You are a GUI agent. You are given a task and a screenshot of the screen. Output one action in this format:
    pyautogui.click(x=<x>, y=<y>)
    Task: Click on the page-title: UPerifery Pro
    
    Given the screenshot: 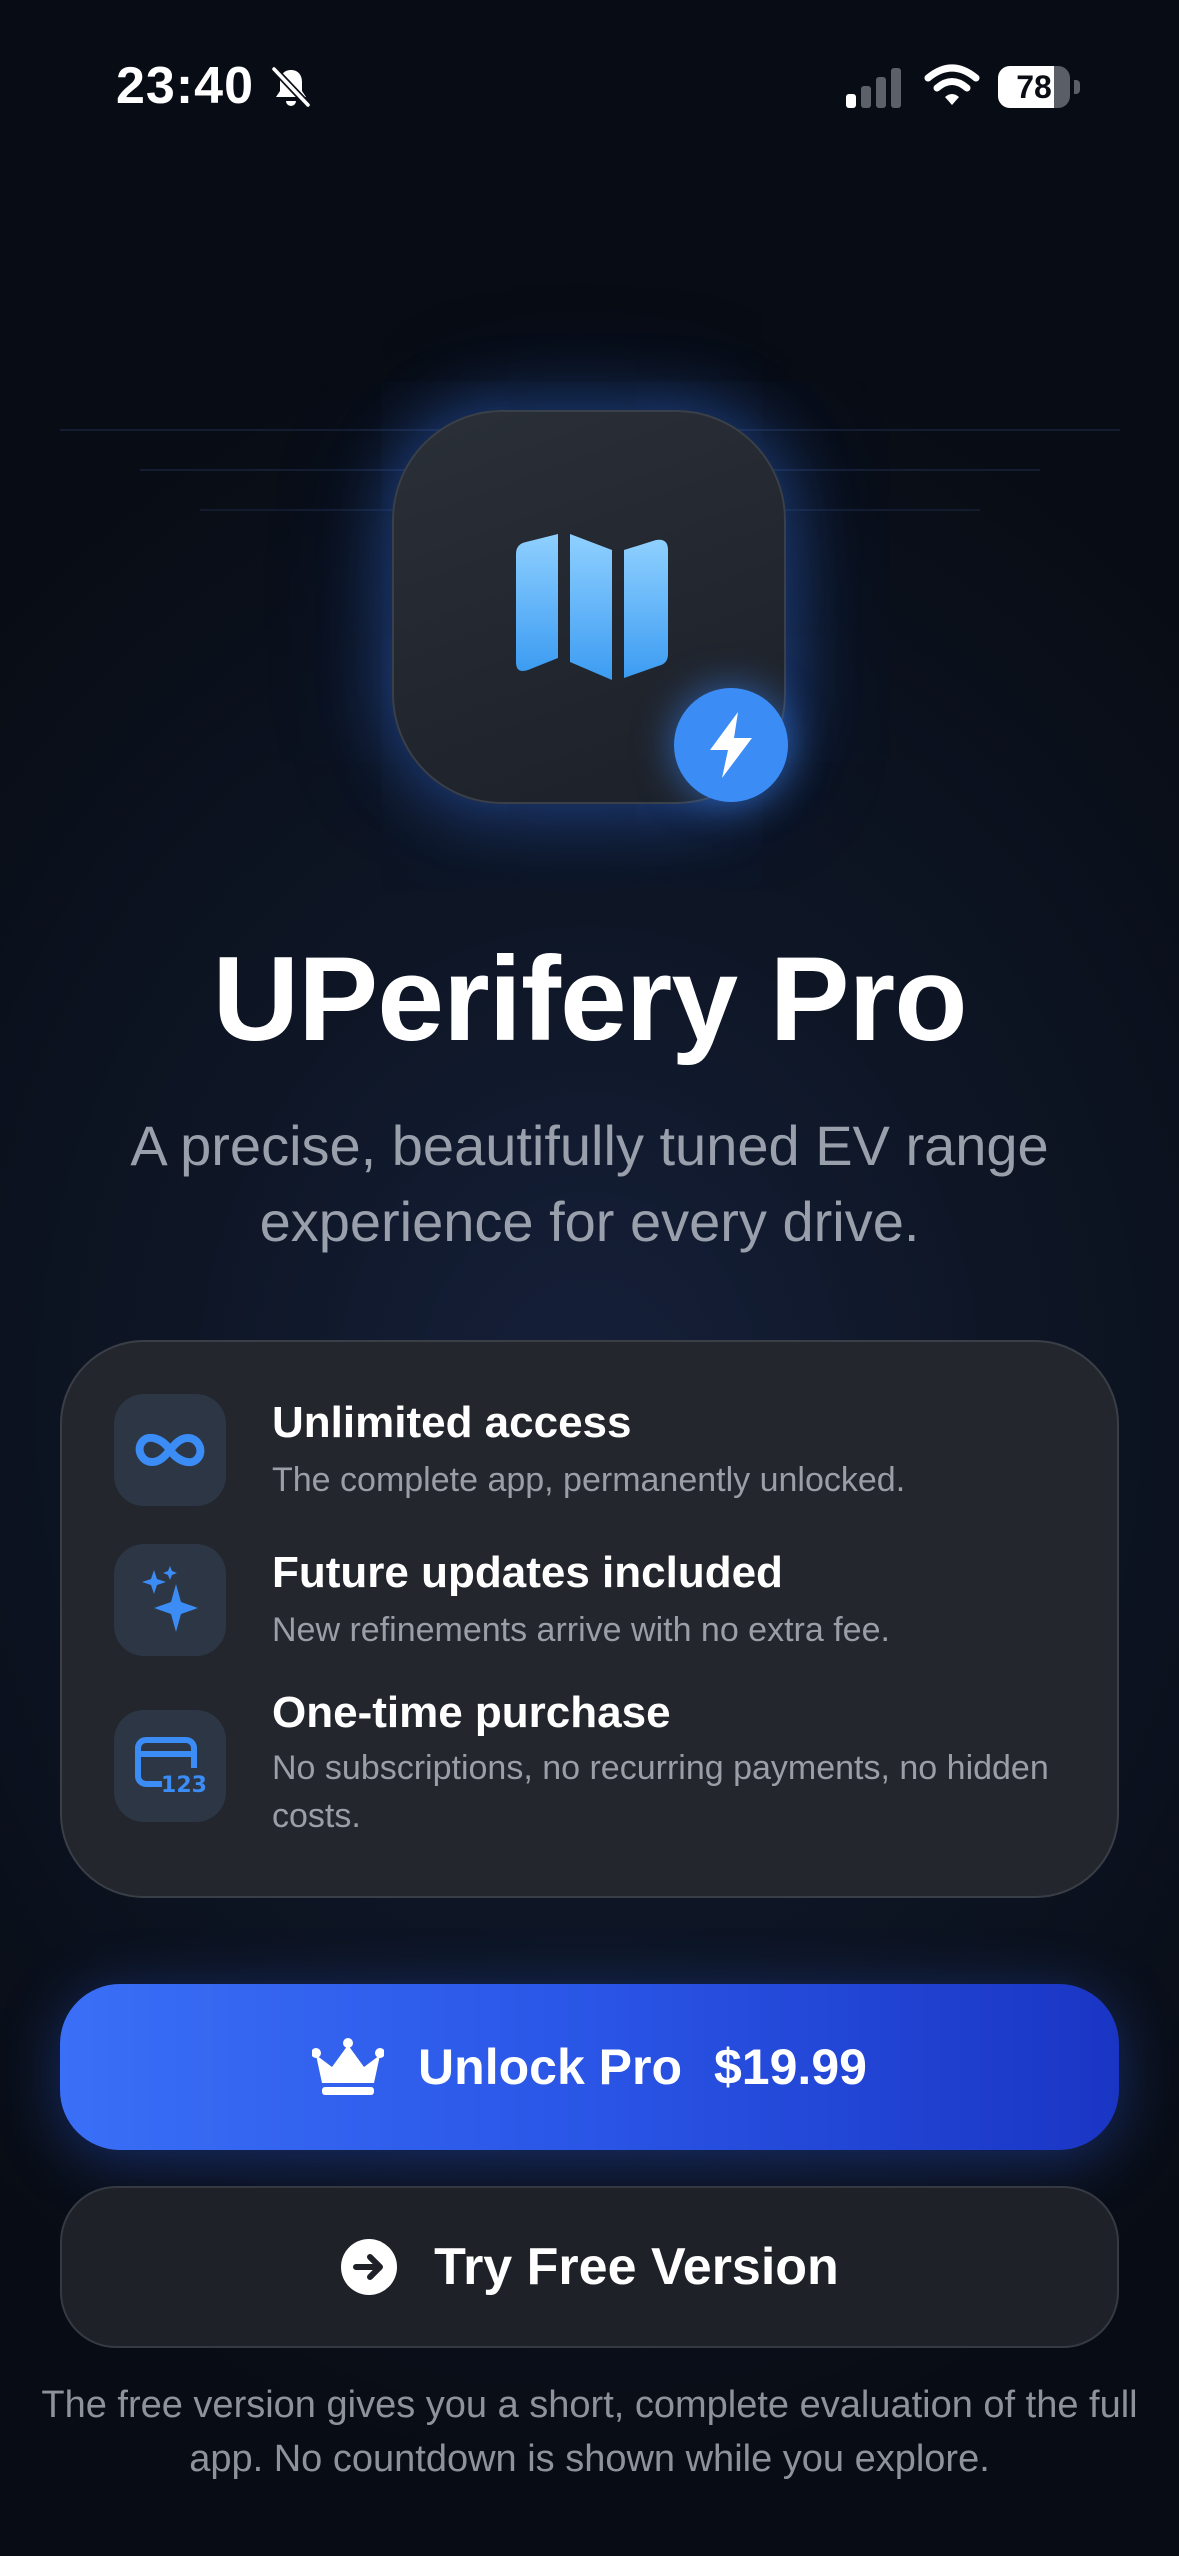 What is the action you would take?
    pyautogui.click(x=590, y=999)
    